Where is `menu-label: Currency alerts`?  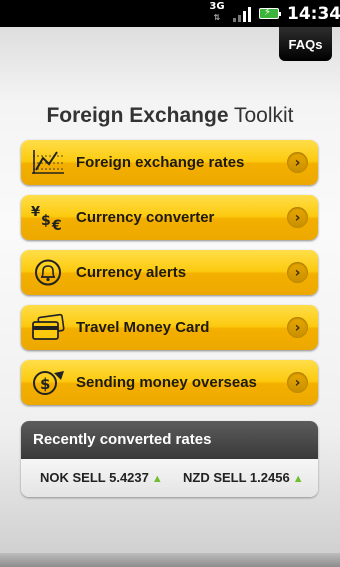 menu-label: Currency alerts is located at coordinates (131, 272).